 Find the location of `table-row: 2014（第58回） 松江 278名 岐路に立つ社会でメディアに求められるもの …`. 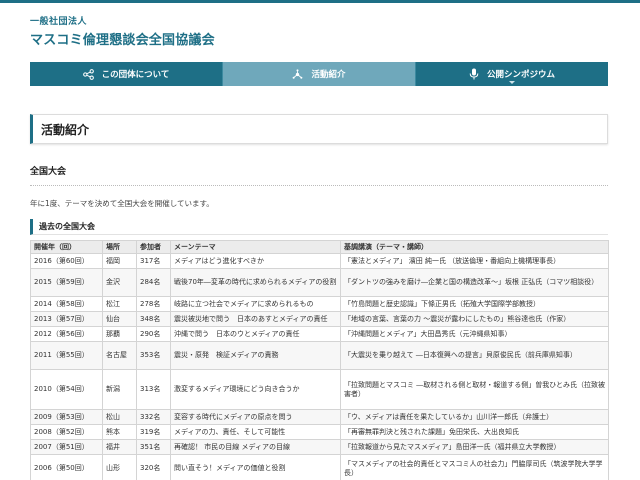

table-row: 2014（第58回） 松江 278名 岐路に立つ社会でメディアに求められるもの … is located at coordinates (319, 304).